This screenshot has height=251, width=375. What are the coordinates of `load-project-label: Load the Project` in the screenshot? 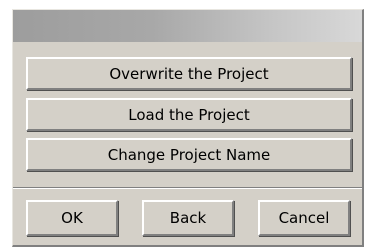 It's located at (189, 114).